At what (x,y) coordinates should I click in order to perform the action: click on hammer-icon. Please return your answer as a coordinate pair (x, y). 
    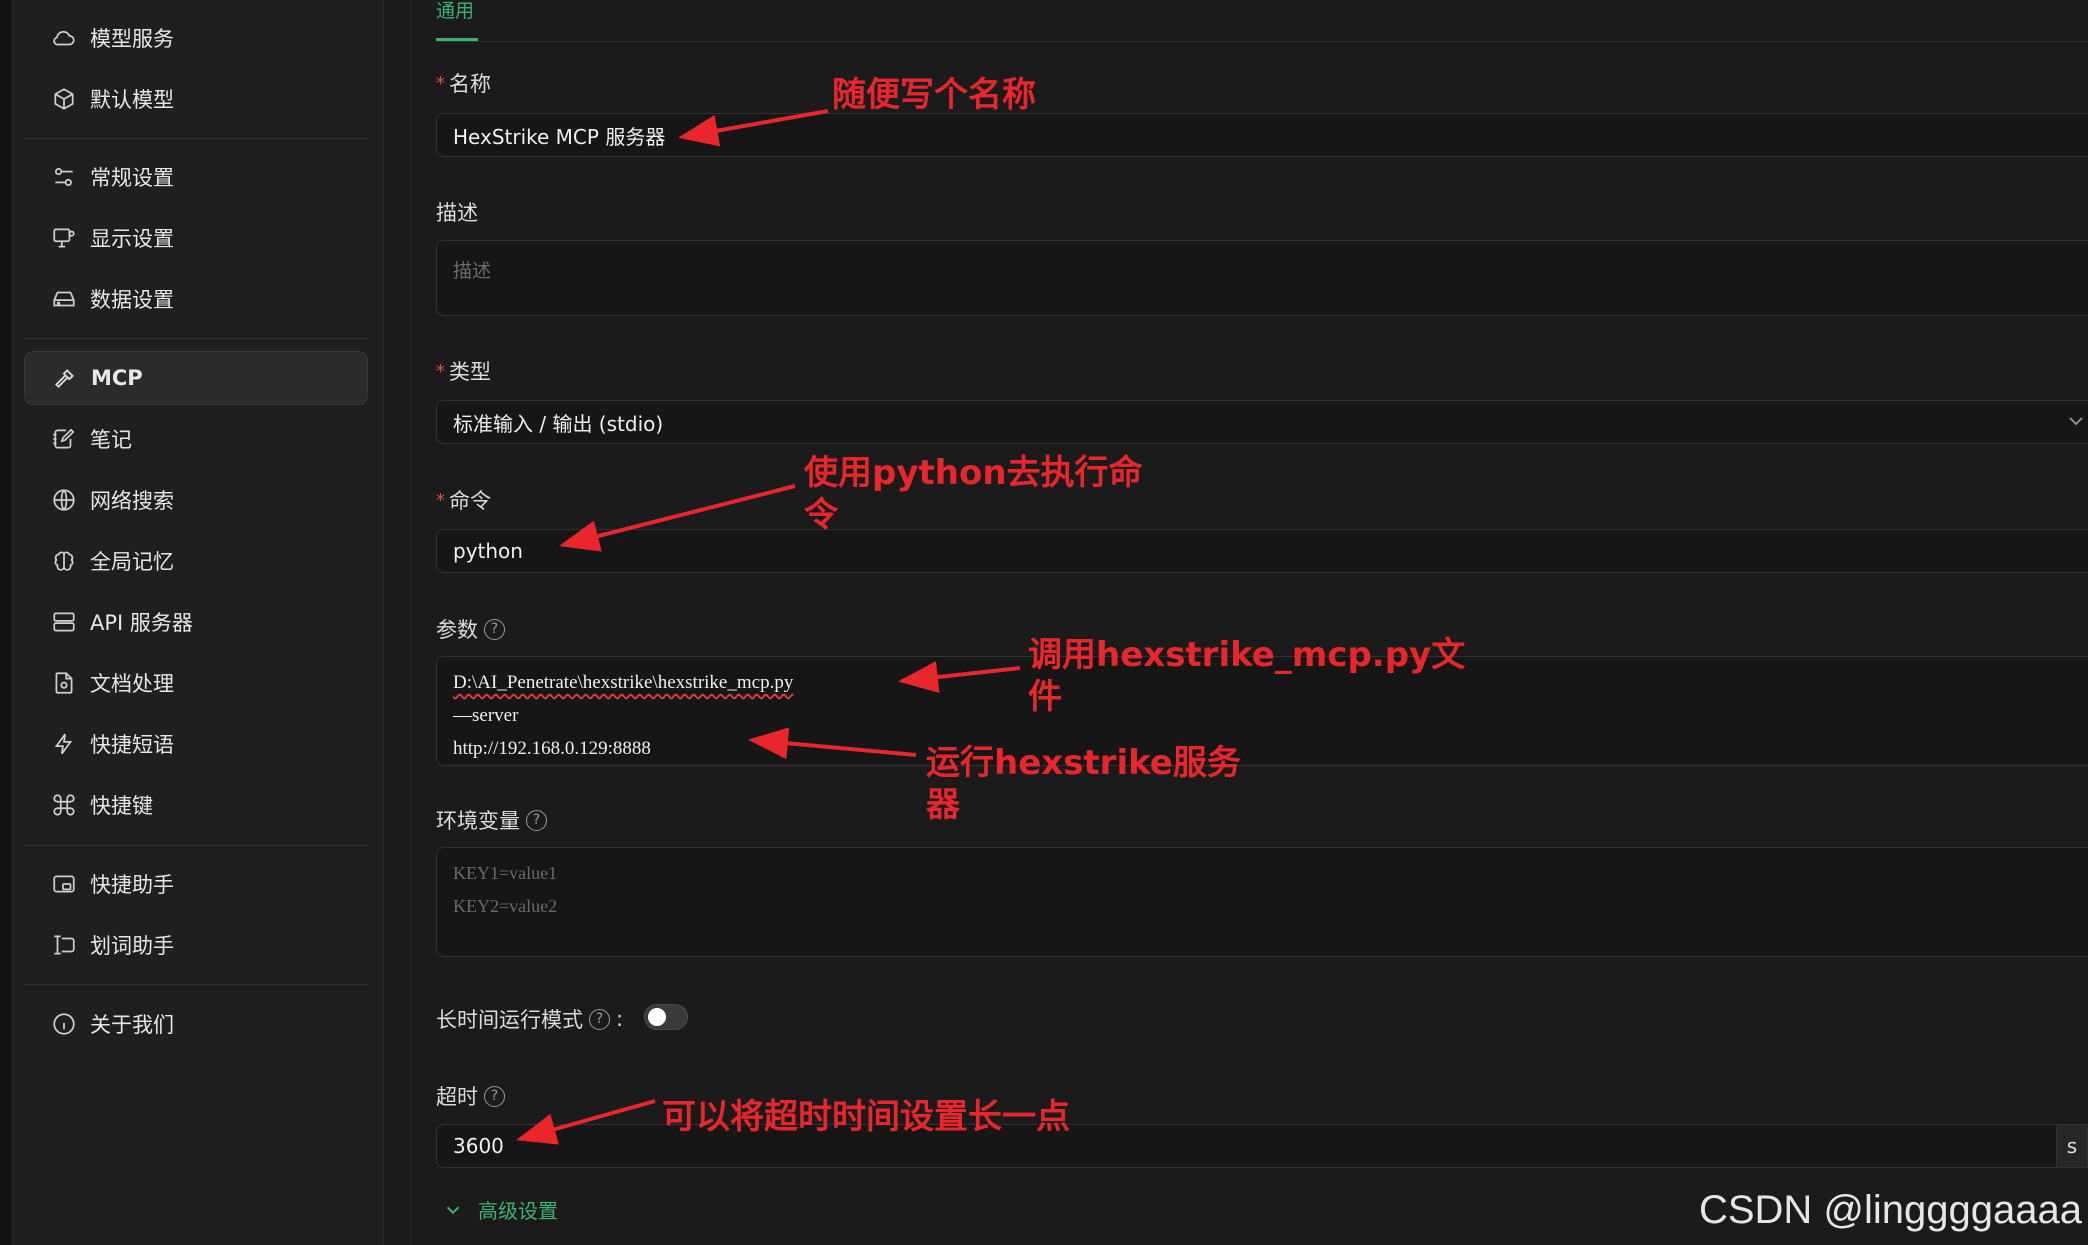
    Looking at the image, I should click on (65, 378).